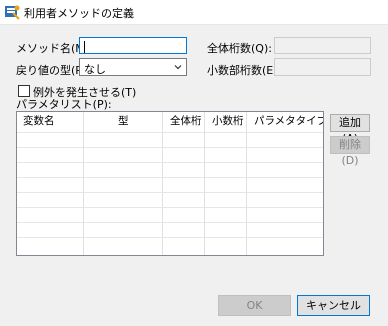 The width and height of the screenshot is (388, 326). Describe the element at coordinates (285, 121) in the screenshot. I see `column-header-param-type: パラメタタイプ` at that location.